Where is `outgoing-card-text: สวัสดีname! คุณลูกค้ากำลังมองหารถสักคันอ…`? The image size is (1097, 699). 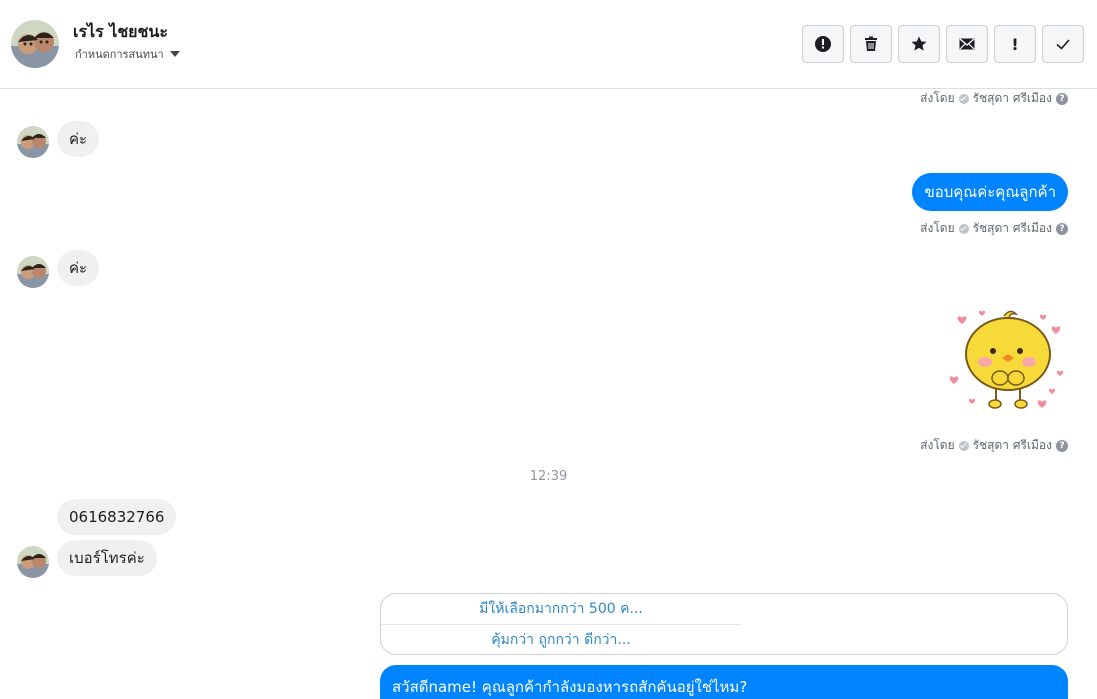
outgoing-card-text: สวัสดีname! คุณลูกค้ากำลังมองหารถสักคันอ… is located at coordinates (570, 687).